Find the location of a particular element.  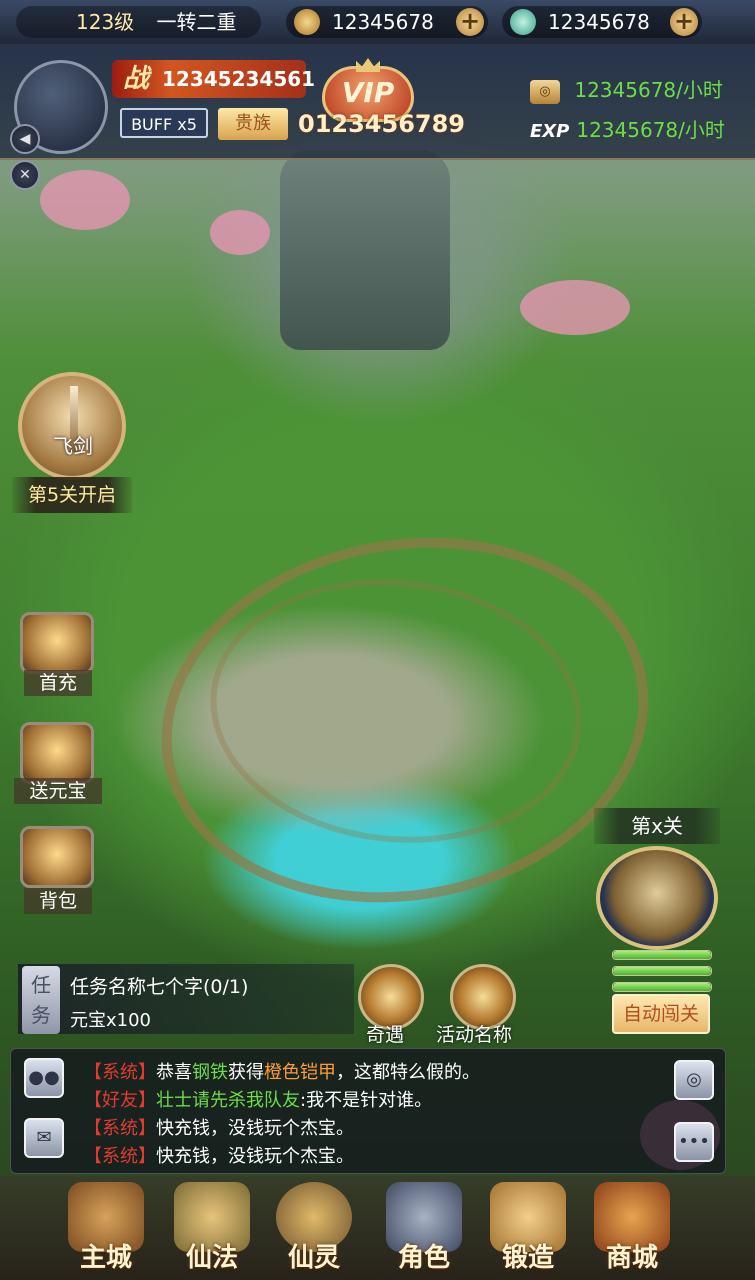

nav-label: 商城 is located at coordinates (631, 1258).